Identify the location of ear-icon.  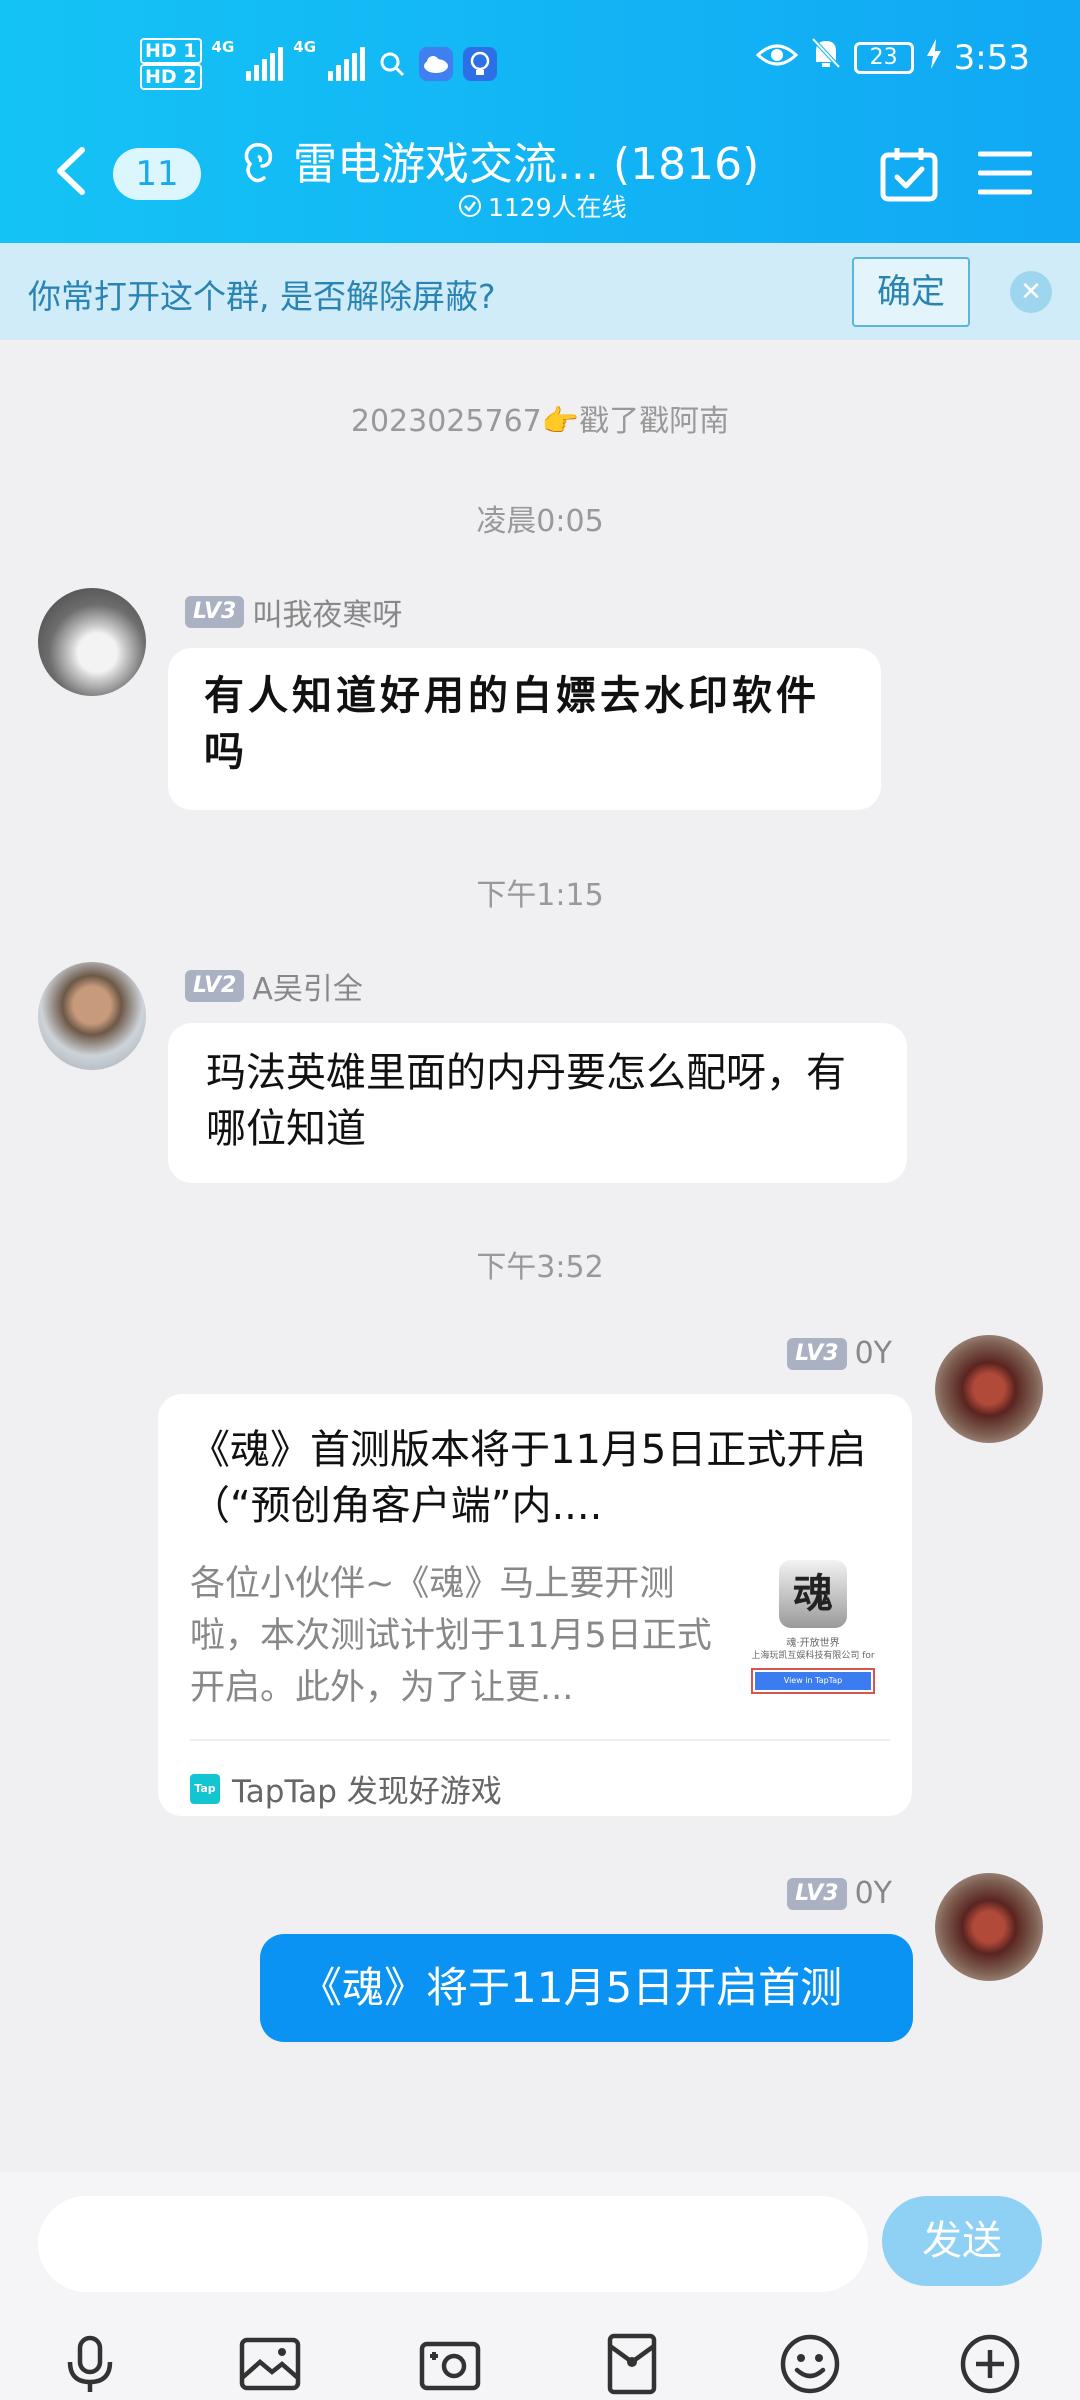
(256, 165).